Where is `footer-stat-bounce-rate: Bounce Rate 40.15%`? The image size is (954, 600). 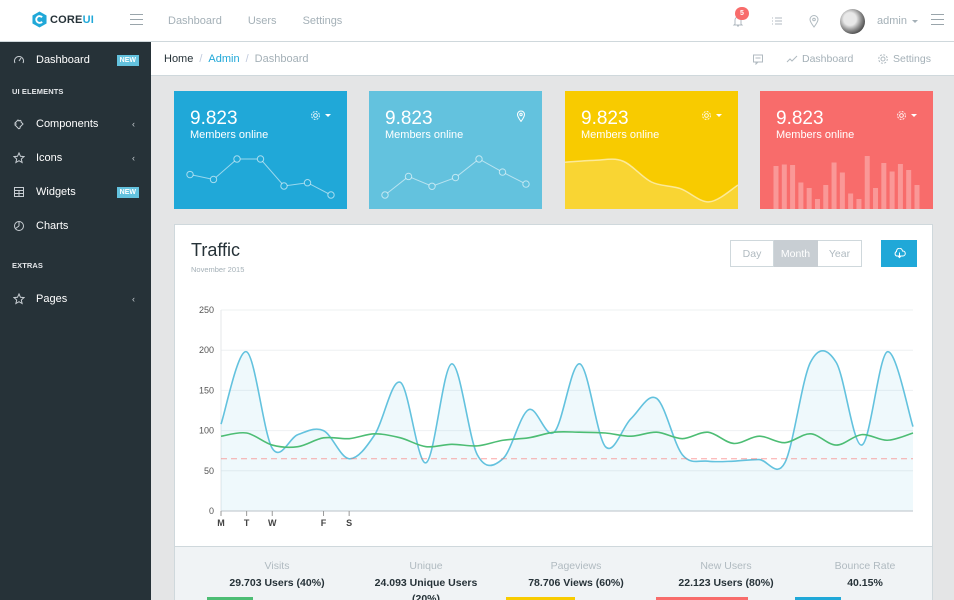
footer-stat-bounce-rate: Bounce Rate 40.15% is located at coordinates (865, 575).